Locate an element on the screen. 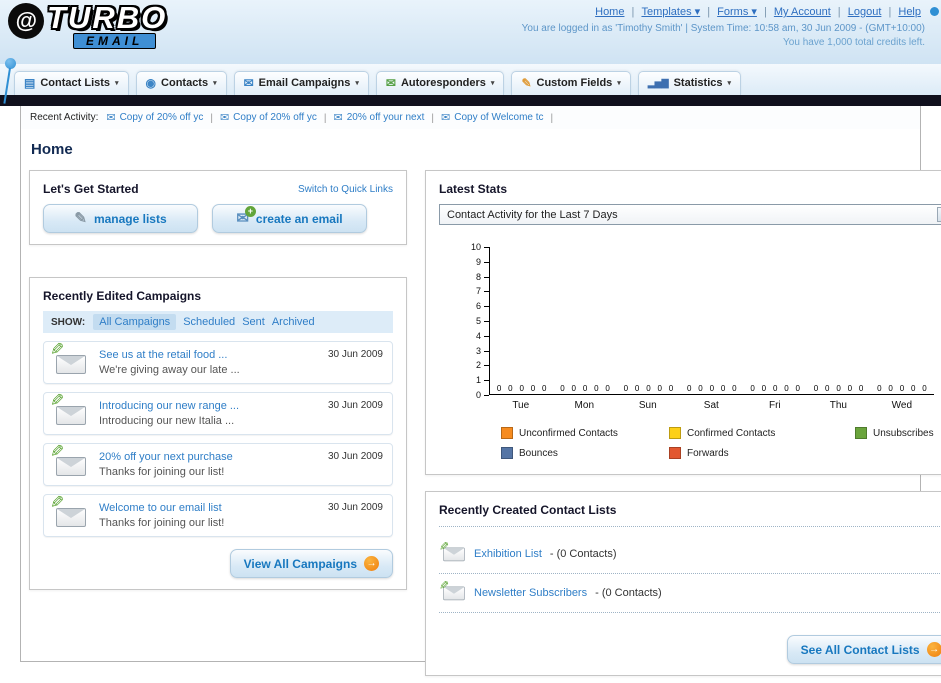 This screenshot has height=683, width=941. campaign-subtitle: Thanks for joining our list! is located at coordinates (162, 472).